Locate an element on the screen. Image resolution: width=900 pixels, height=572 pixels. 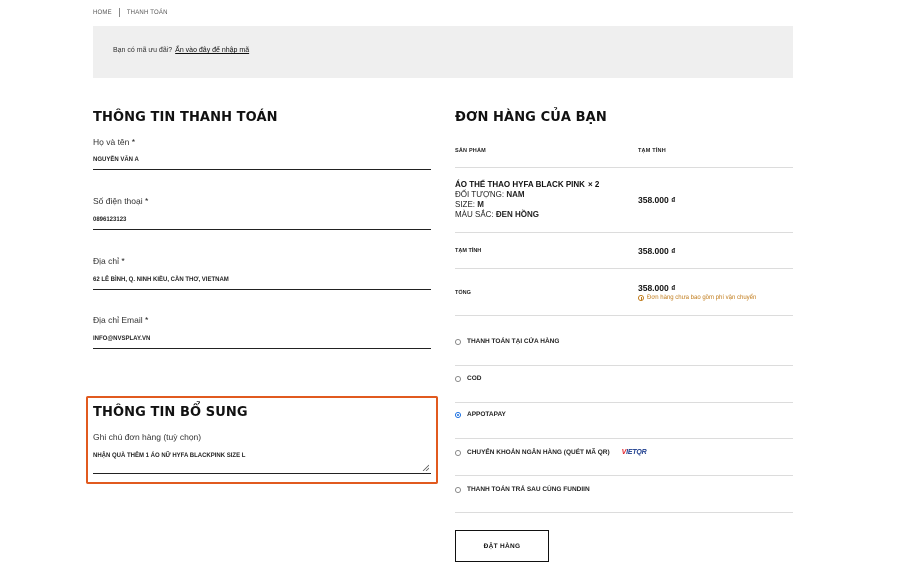
column-product: SẢN PHẨM is located at coordinates (470, 151).